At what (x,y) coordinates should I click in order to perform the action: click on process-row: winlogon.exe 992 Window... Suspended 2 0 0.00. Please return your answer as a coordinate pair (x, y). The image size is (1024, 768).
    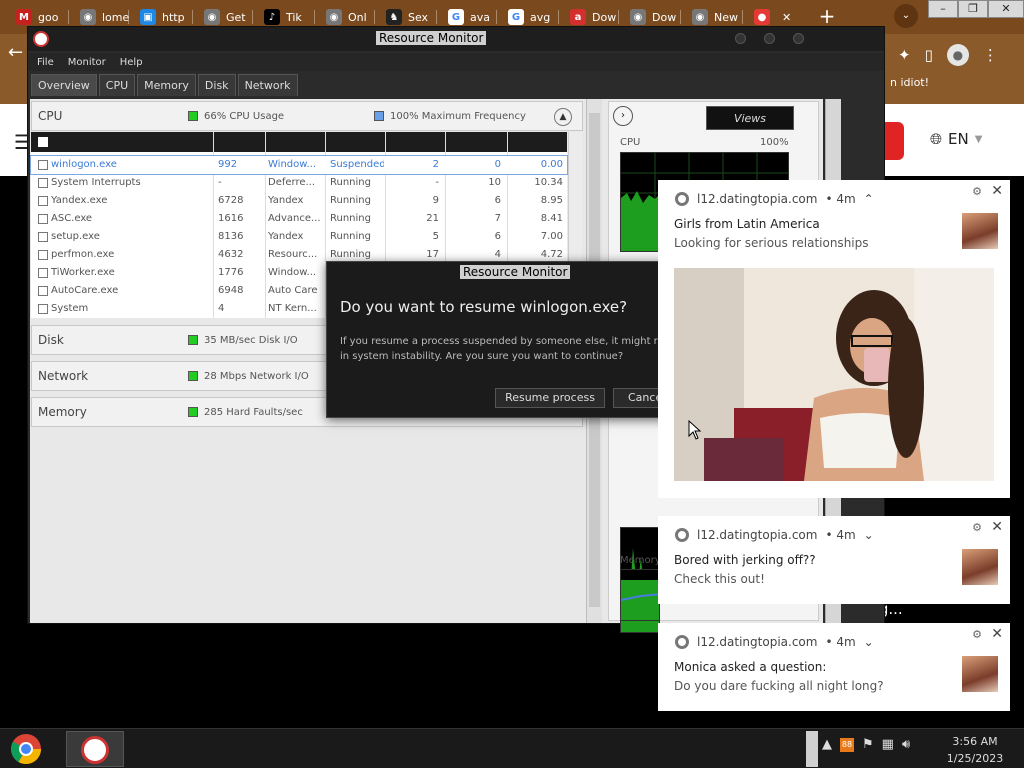
    Looking at the image, I should click on (299, 165).